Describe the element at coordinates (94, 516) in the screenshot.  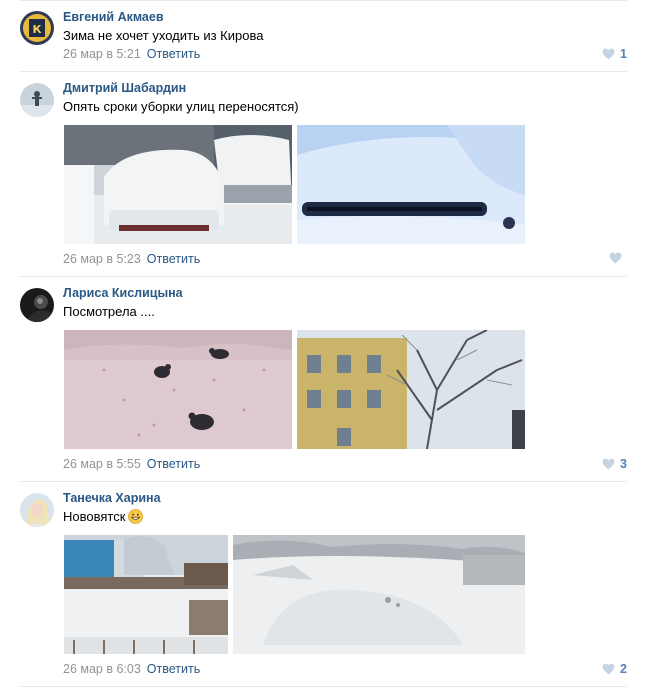
I see `comment-text-content: Нововятск` at that location.